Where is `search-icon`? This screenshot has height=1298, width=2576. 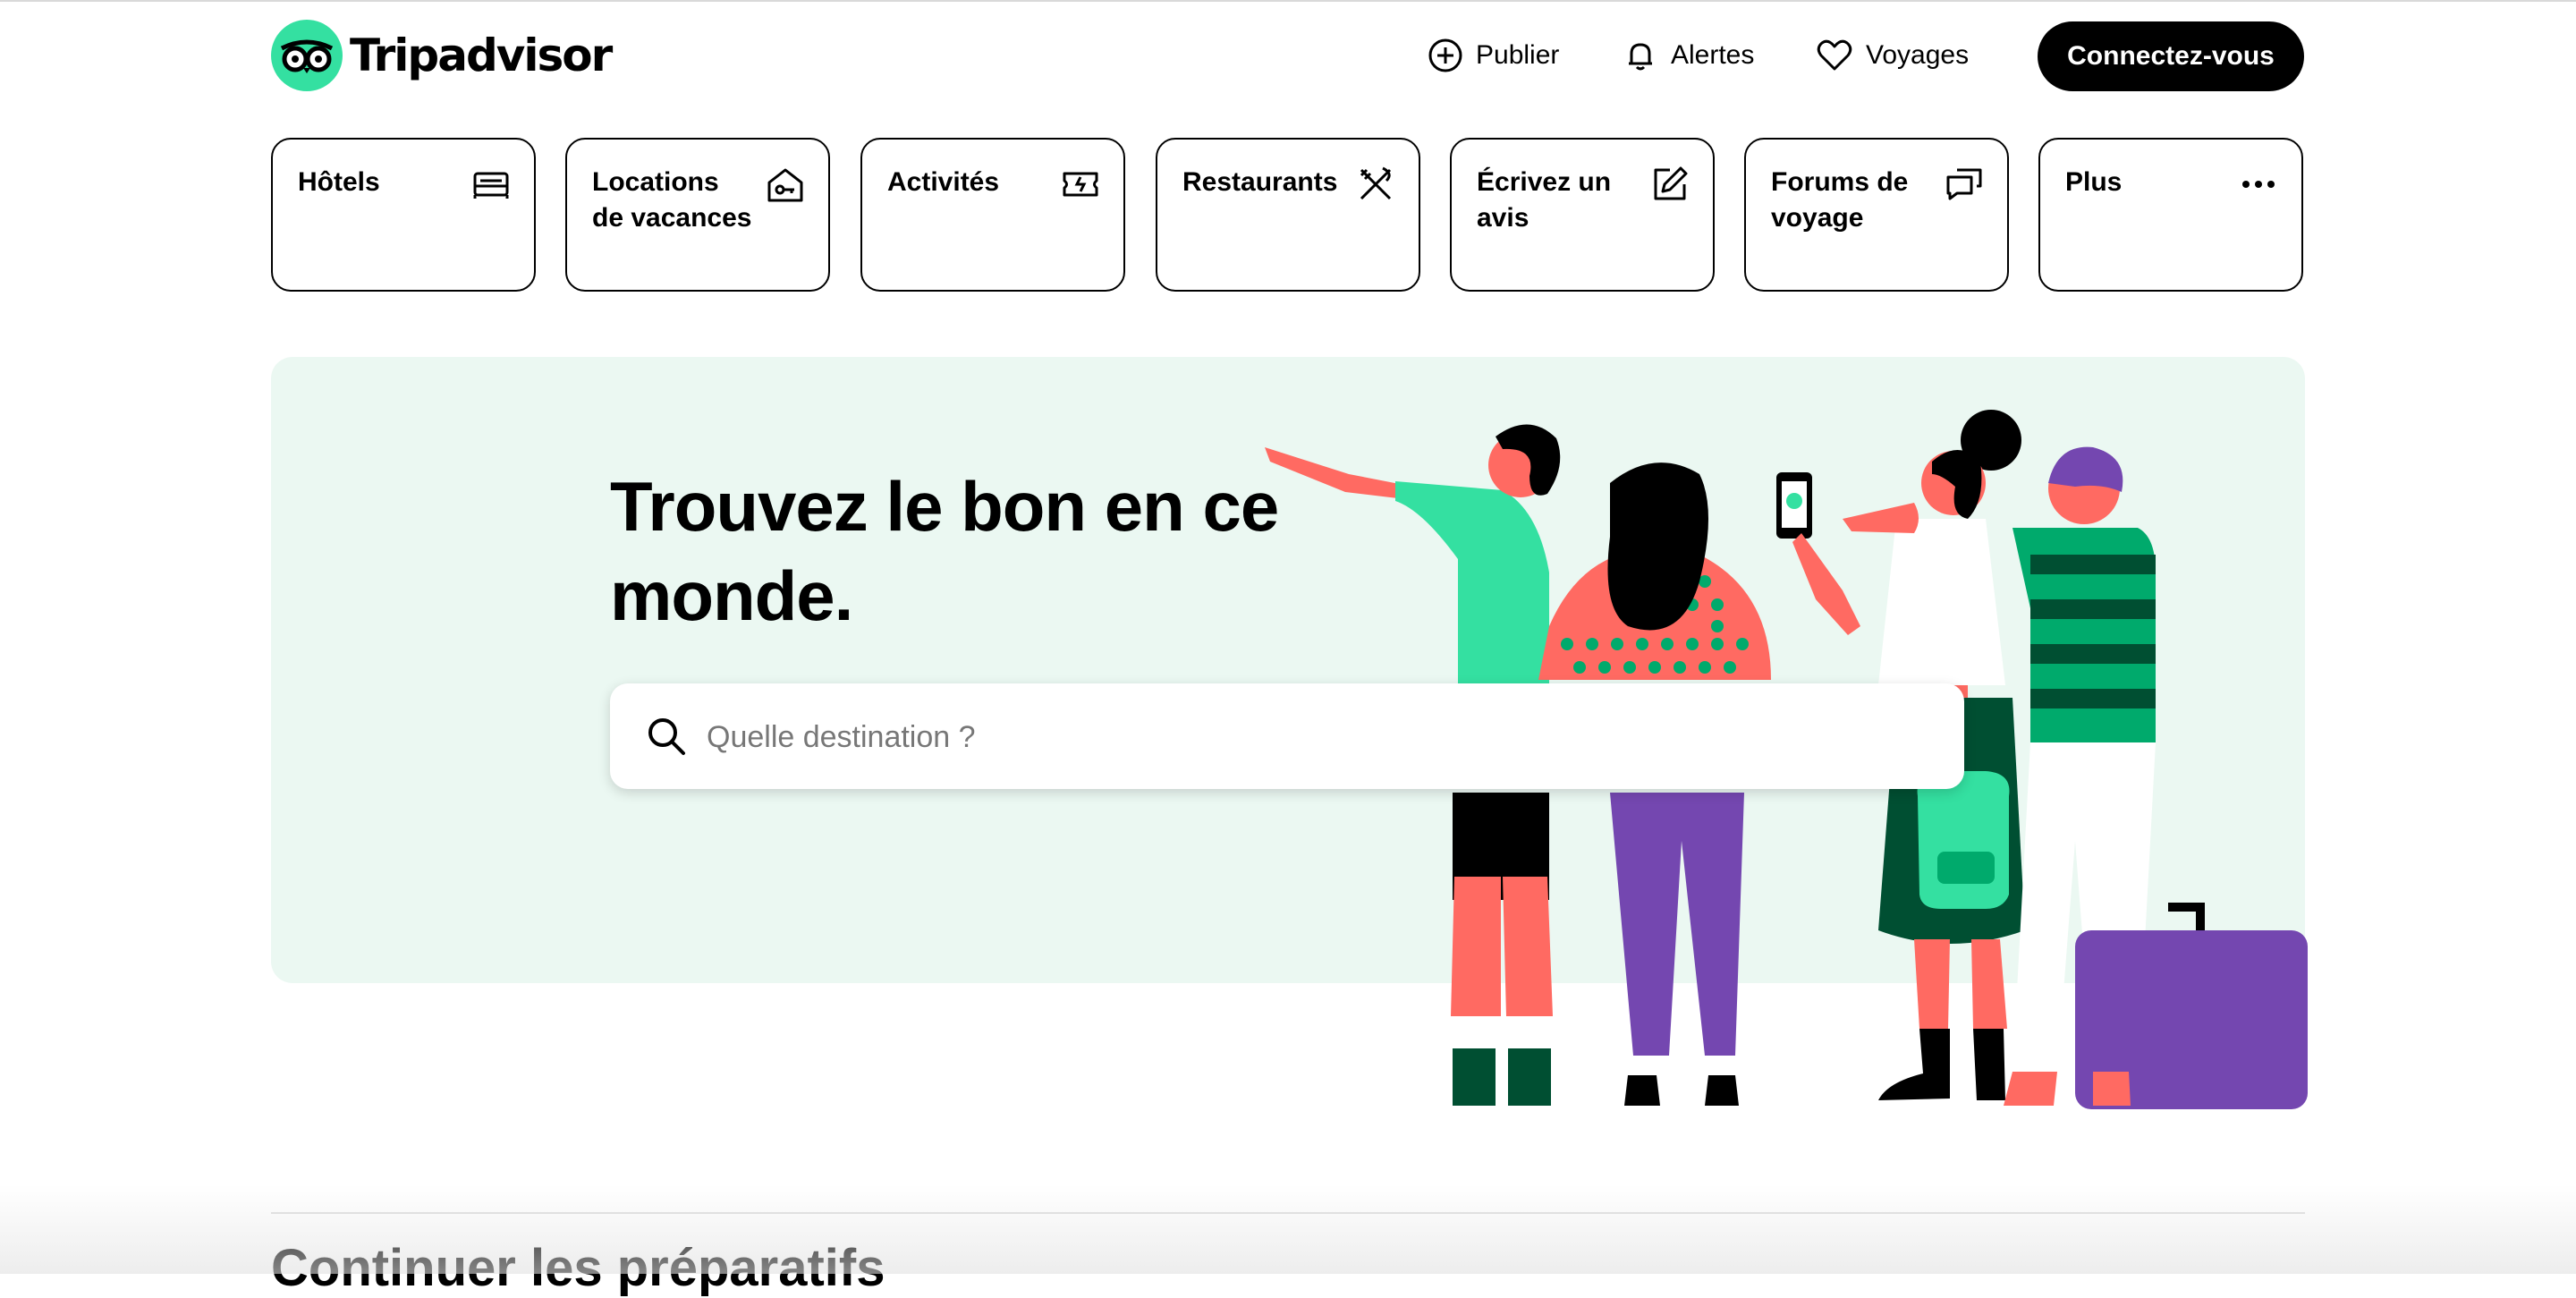 search-icon is located at coordinates (666, 737).